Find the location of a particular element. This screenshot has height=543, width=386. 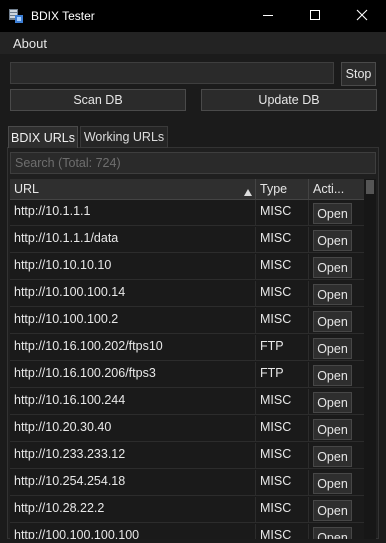

database-app-icon is located at coordinates (16, 16).